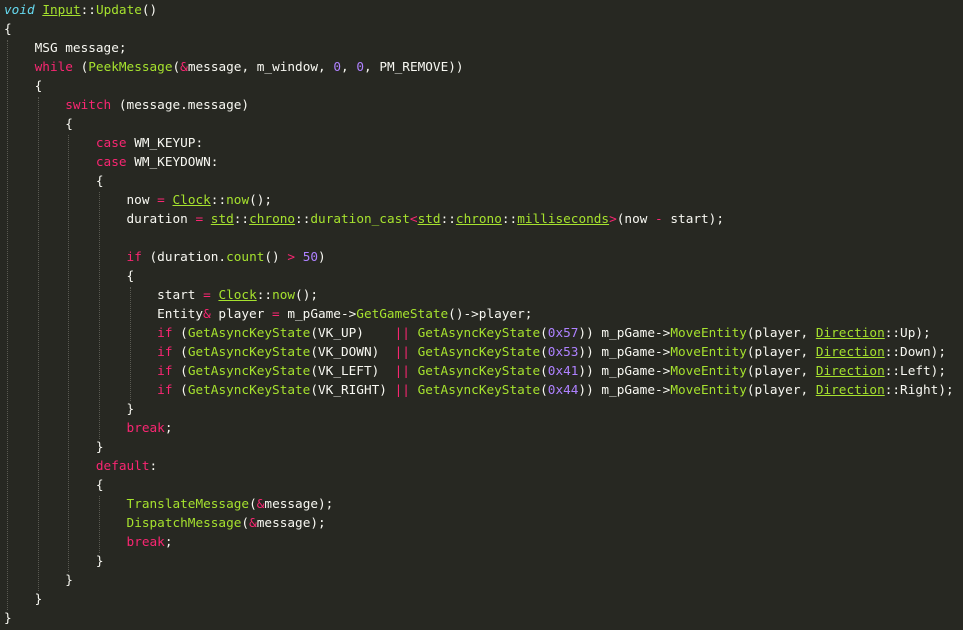 The image size is (963, 630). Describe the element at coordinates (479, 199) in the screenshot. I see `code-line: now = Clock::now();` at that location.